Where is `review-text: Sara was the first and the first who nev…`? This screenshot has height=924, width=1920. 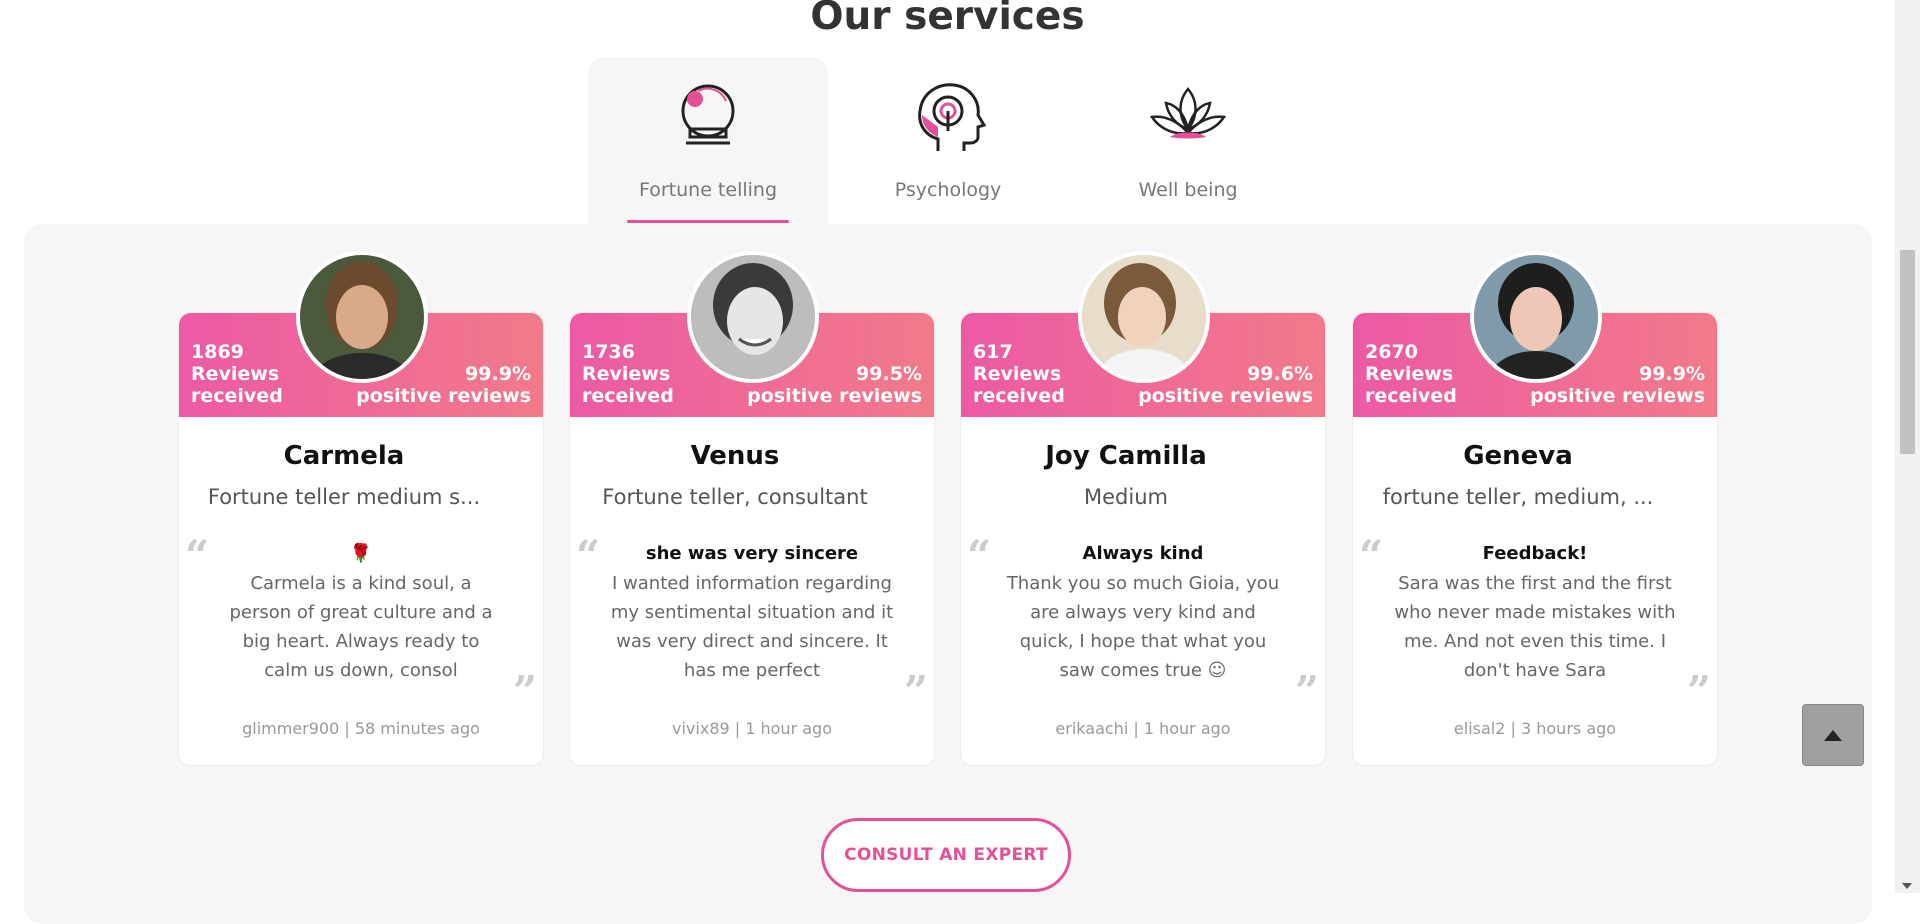 review-text: Sara was the first and the first who nev… is located at coordinates (1535, 627).